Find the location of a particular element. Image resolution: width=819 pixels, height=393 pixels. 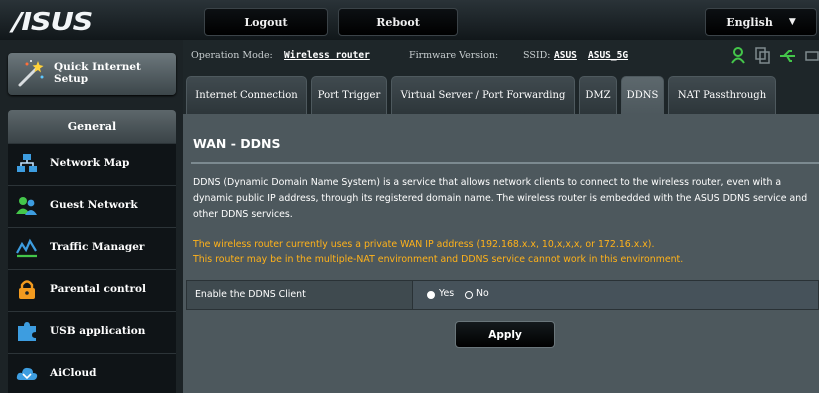

sidebar-item-guest-network: Guest Network is located at coordinates (92, 204).